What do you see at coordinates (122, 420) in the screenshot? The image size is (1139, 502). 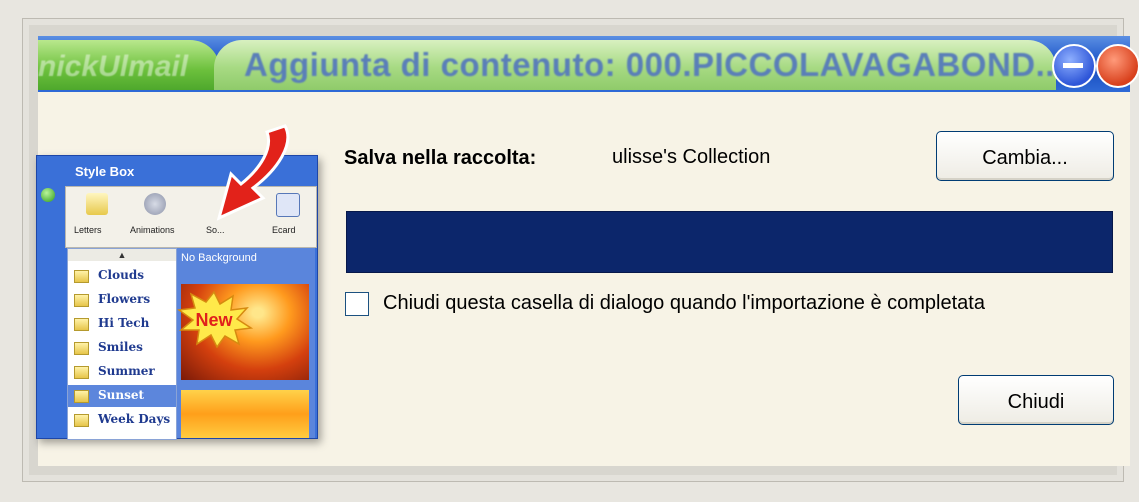 I see `list-item: Week Days` at bounding box center [122, 420].